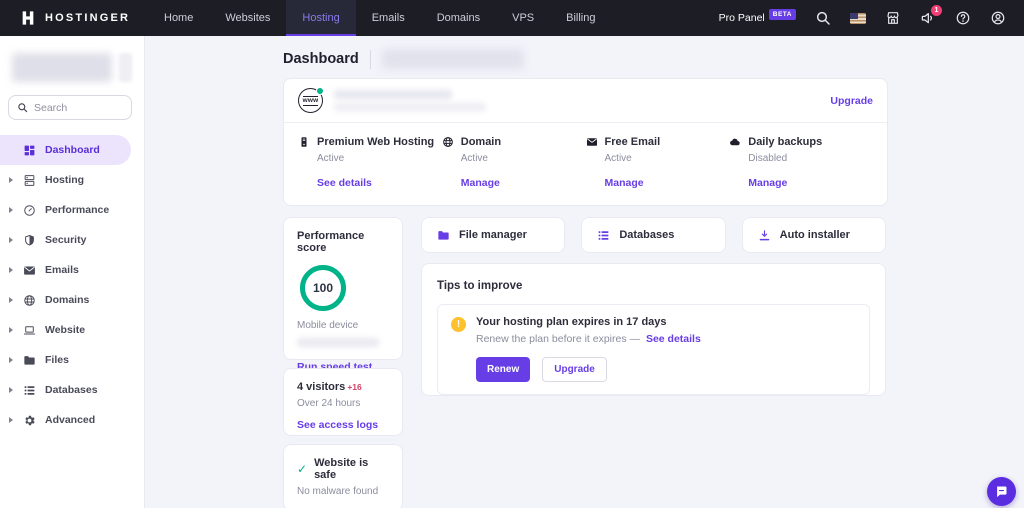  I want to click on sidebar-item-files: Files, so click(72, 360).